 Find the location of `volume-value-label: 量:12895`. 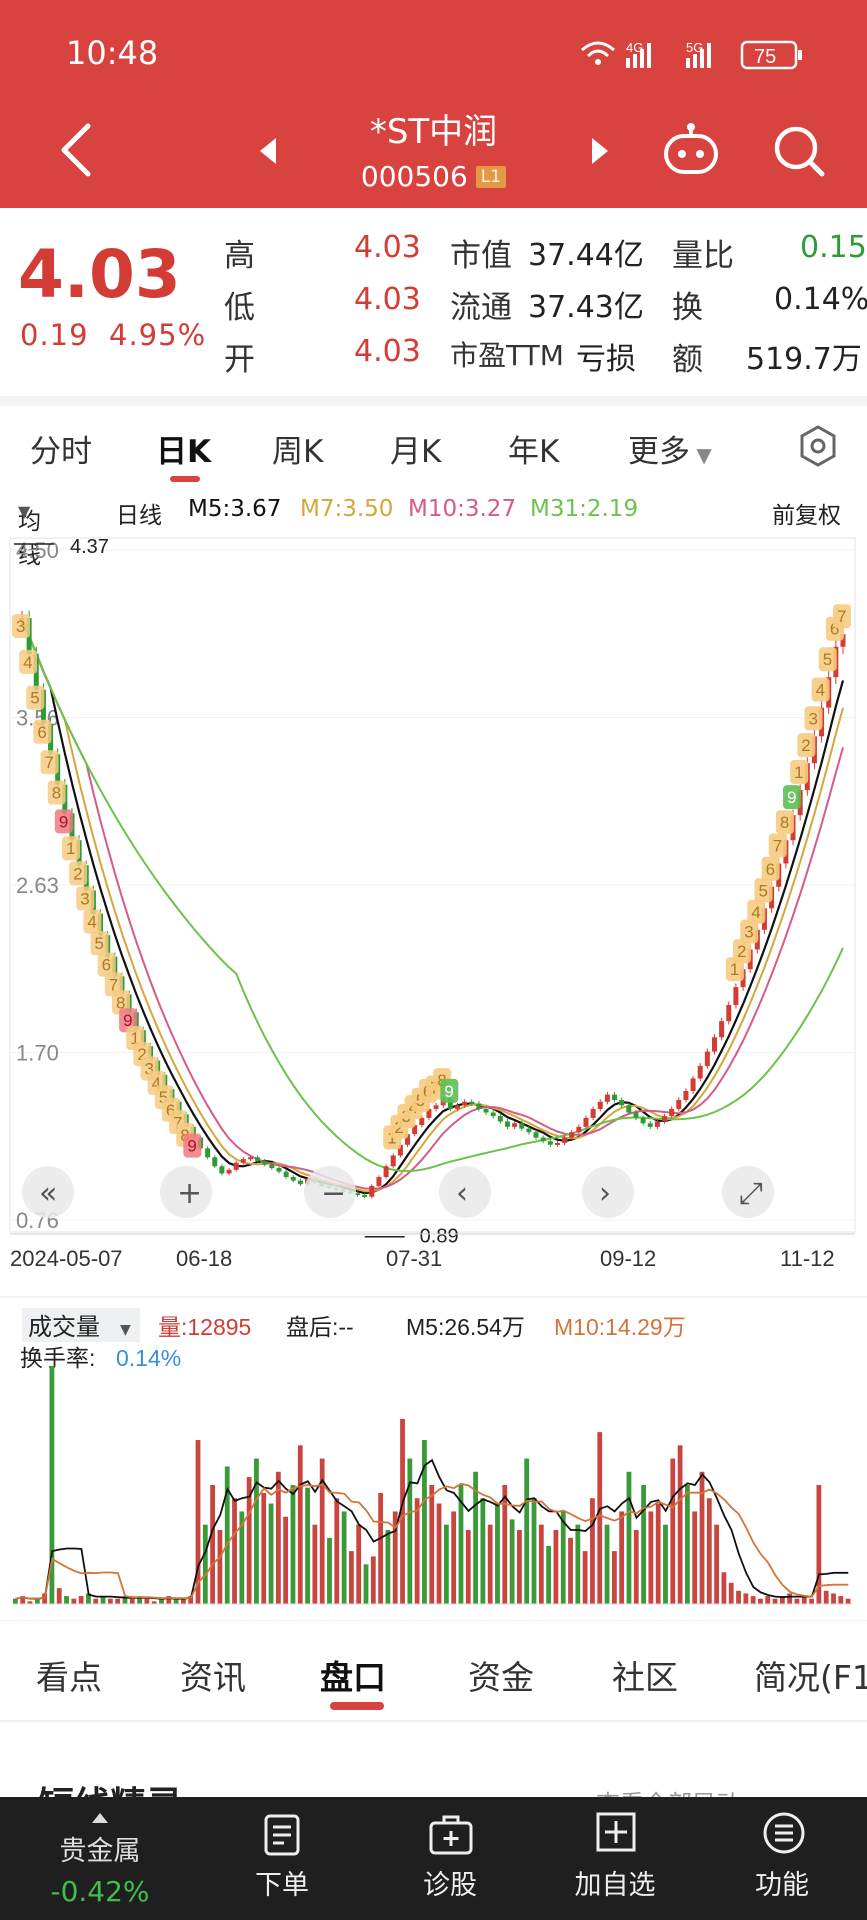

volume-value-label: 量:12895 is located at coordinates (204, 1327).